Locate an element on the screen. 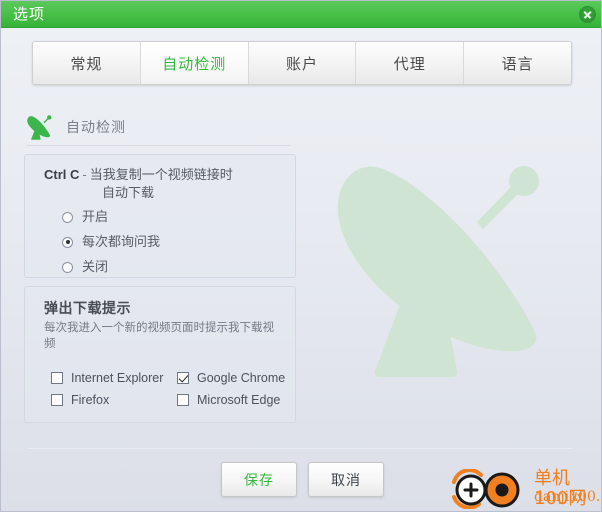 The image size is (602, 512). window-title: 选项 is located at coordinates (29, 14).